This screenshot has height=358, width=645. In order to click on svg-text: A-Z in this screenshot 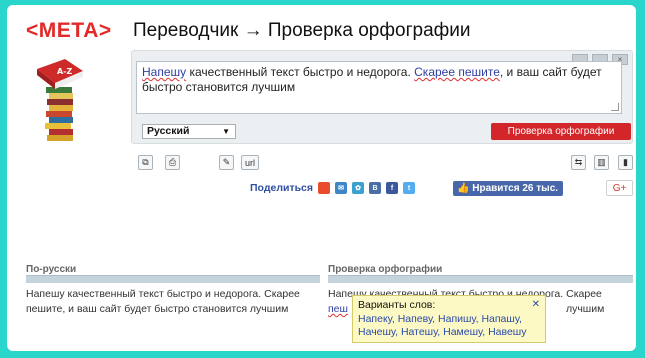, I will do `click(65, 71)`.